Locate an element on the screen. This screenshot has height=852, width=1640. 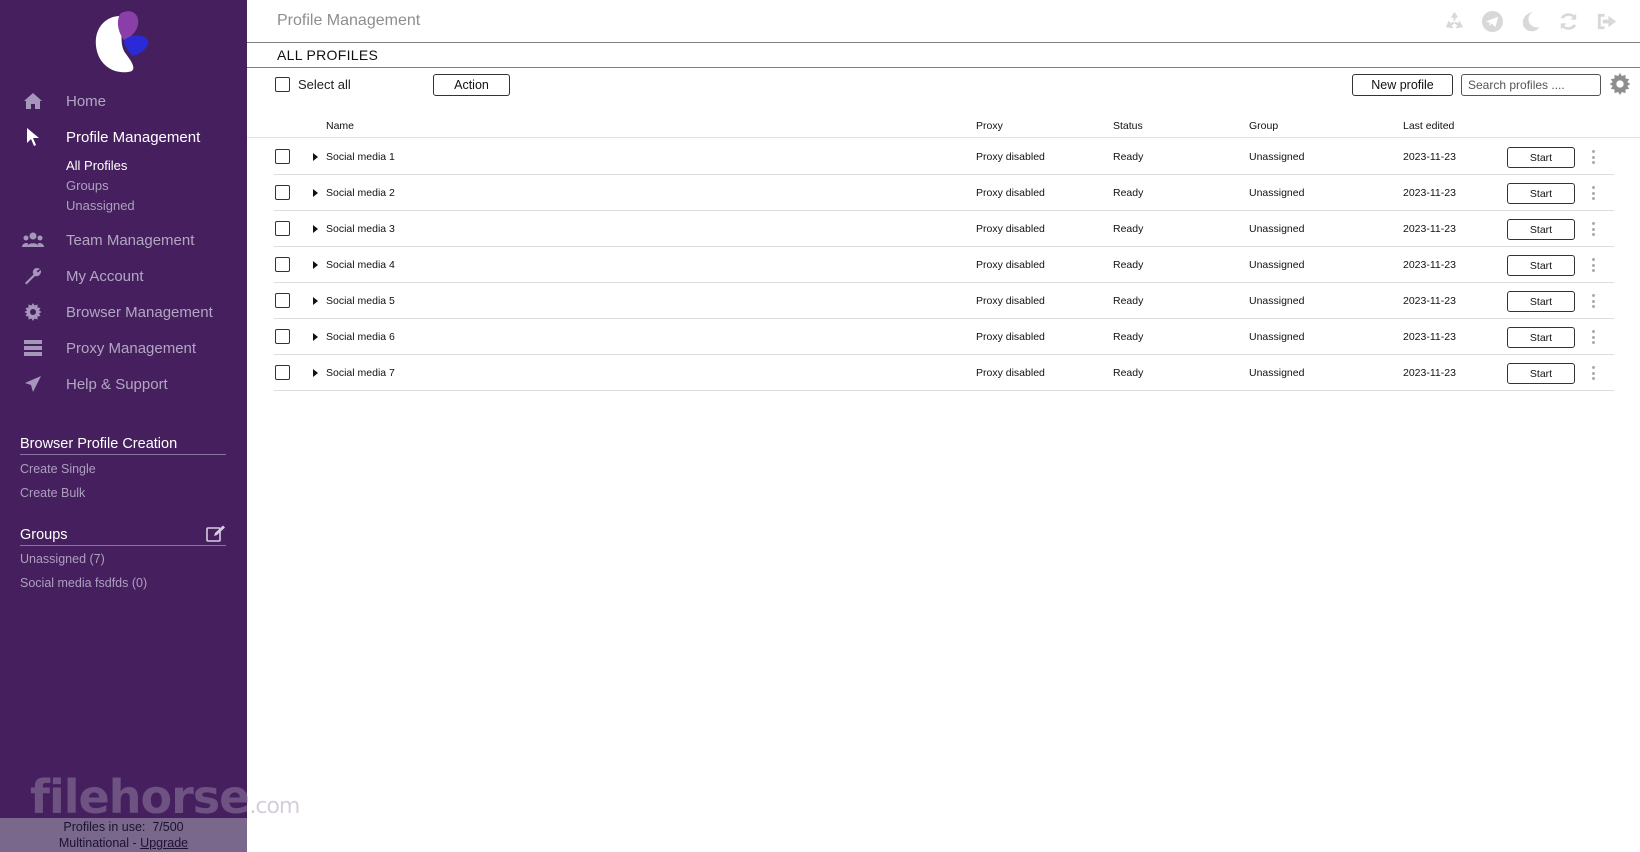
upgrade-link: Upgrade is located at coordinates (164, 843).